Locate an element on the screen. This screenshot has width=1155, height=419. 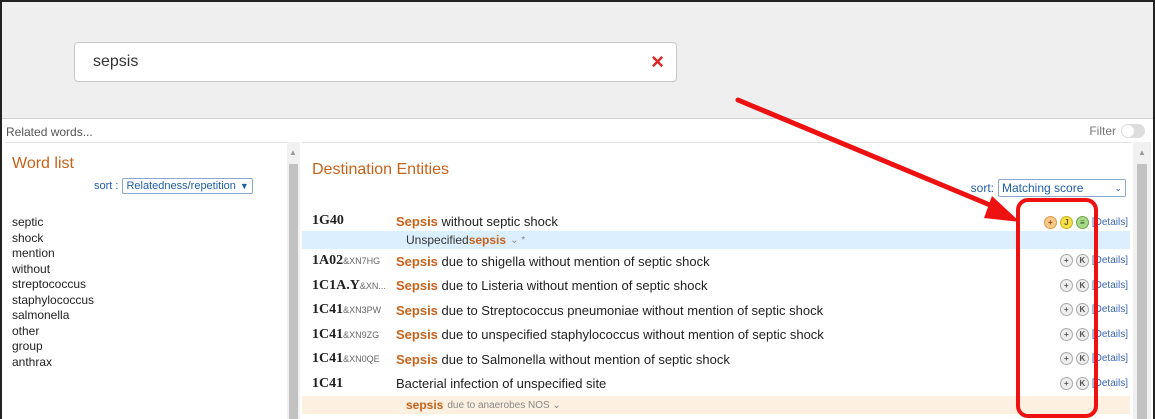
entity-code: 1G40 is located at coordinates (328, 220).